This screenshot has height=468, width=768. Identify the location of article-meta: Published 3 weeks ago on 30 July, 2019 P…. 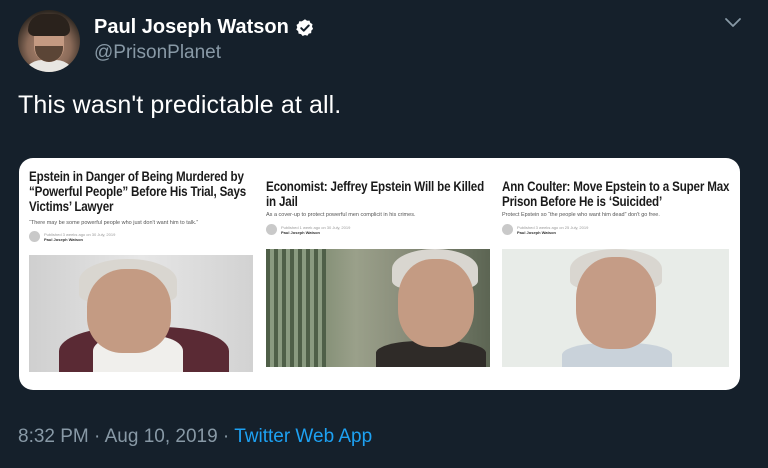
(72, 236).